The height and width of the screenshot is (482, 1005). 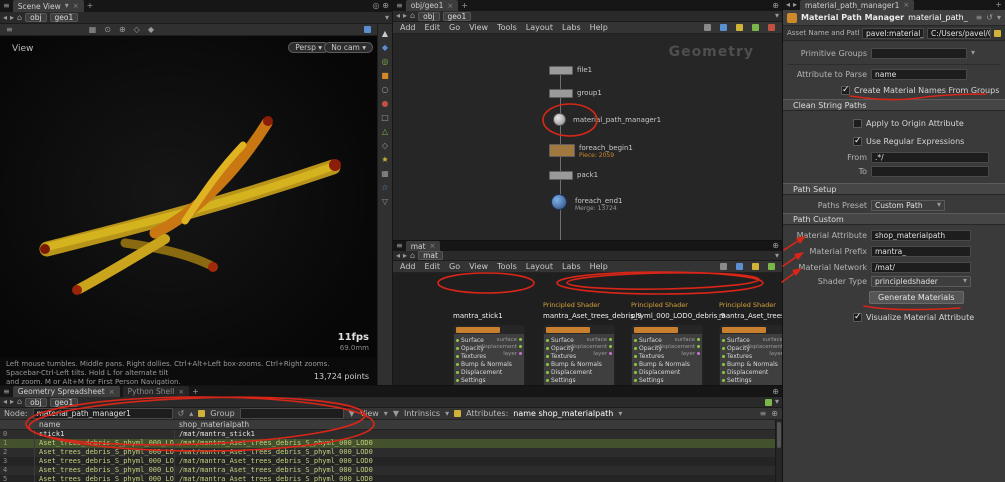 I want to click on display-normals-icon: △, so click(x=385, y=132).